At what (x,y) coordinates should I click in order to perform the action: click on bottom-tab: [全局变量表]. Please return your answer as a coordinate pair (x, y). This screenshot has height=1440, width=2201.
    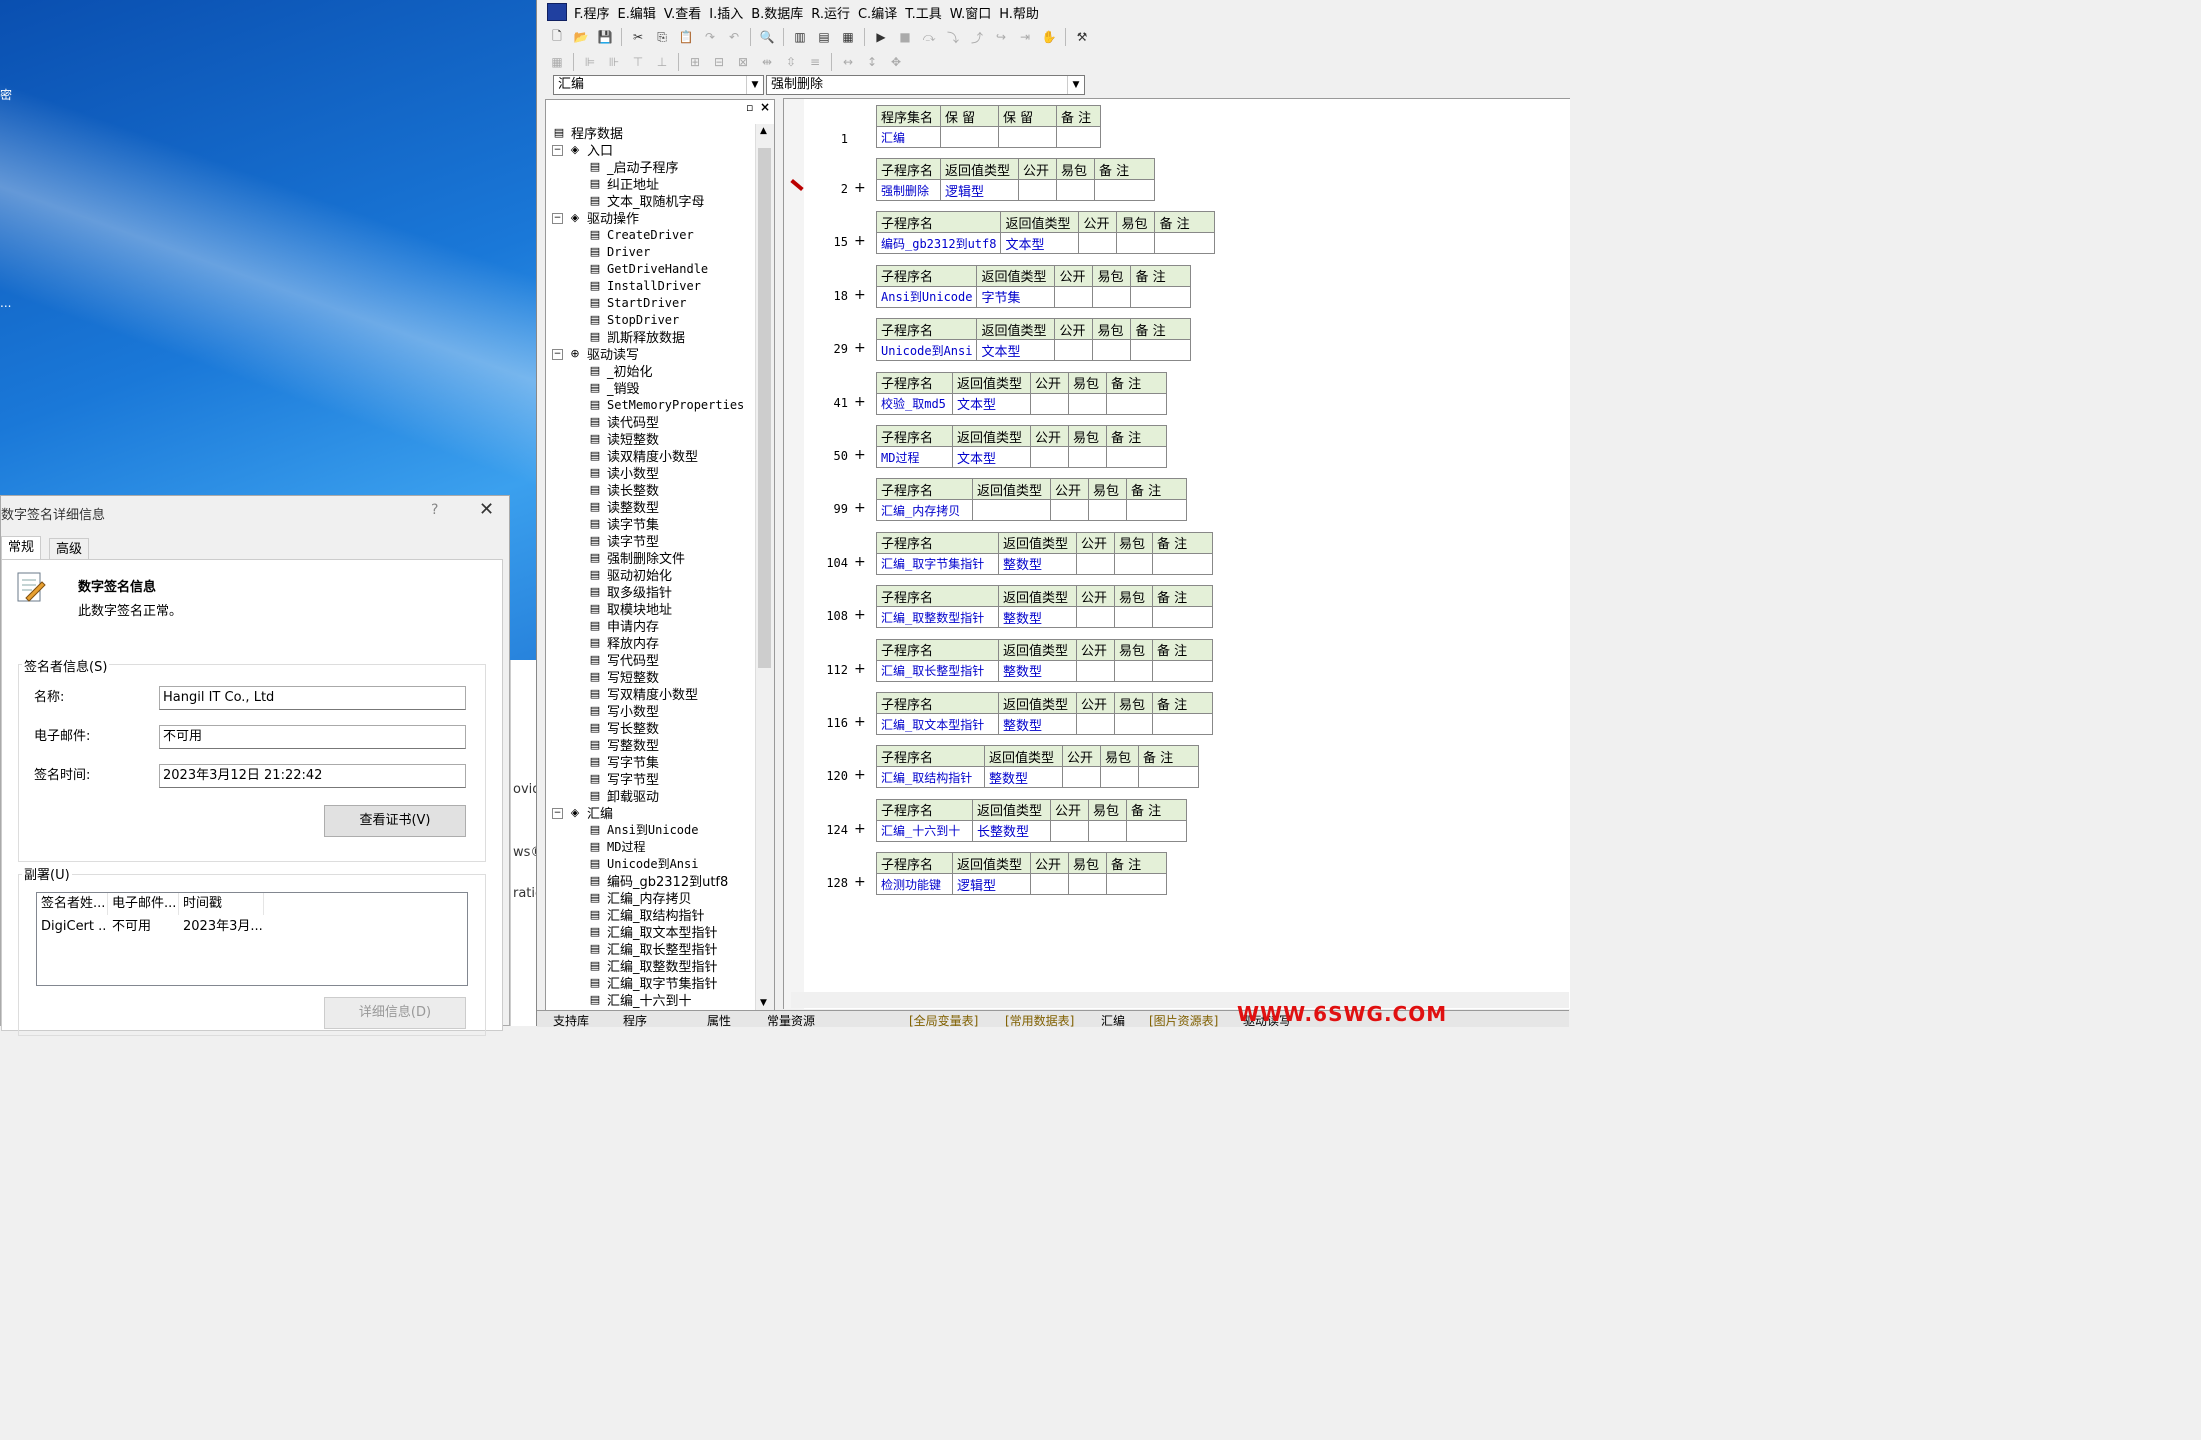
    Looking at the image, I should click on (943, 1020).